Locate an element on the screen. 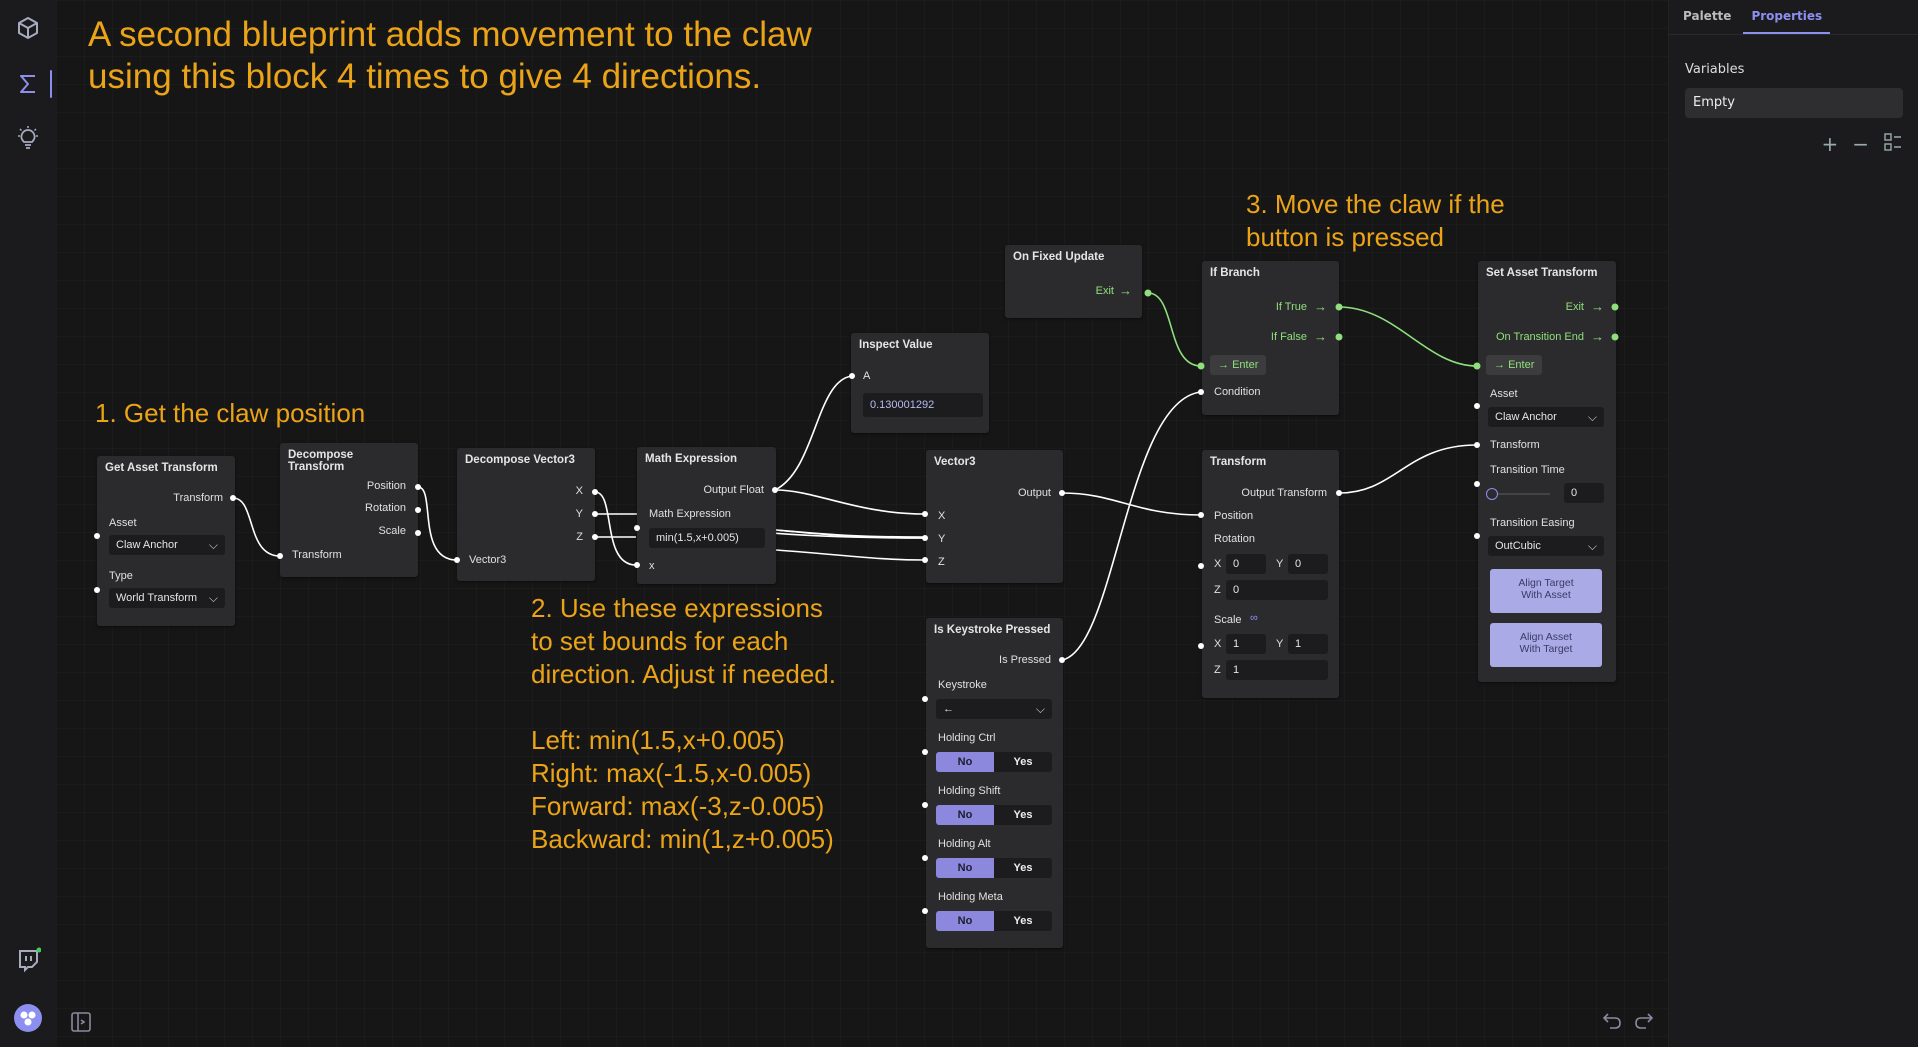  node-vector3: Vector3 Output X Y Z is located at coordinates (994, 516).